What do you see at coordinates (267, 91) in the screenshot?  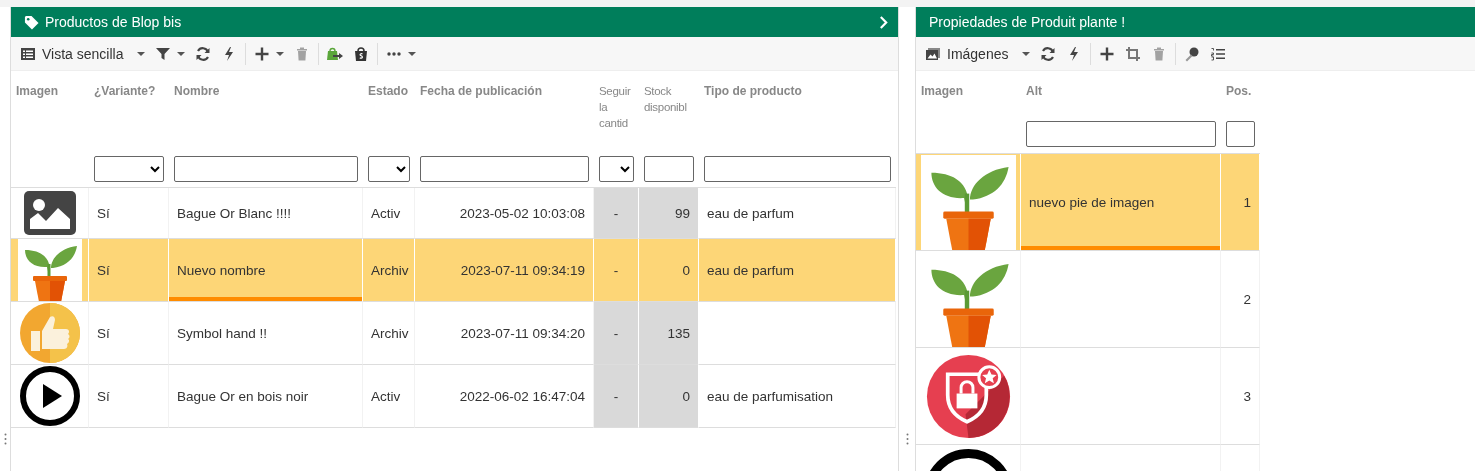 I see `column-header: Nombre` at bounding box center [267, 91].